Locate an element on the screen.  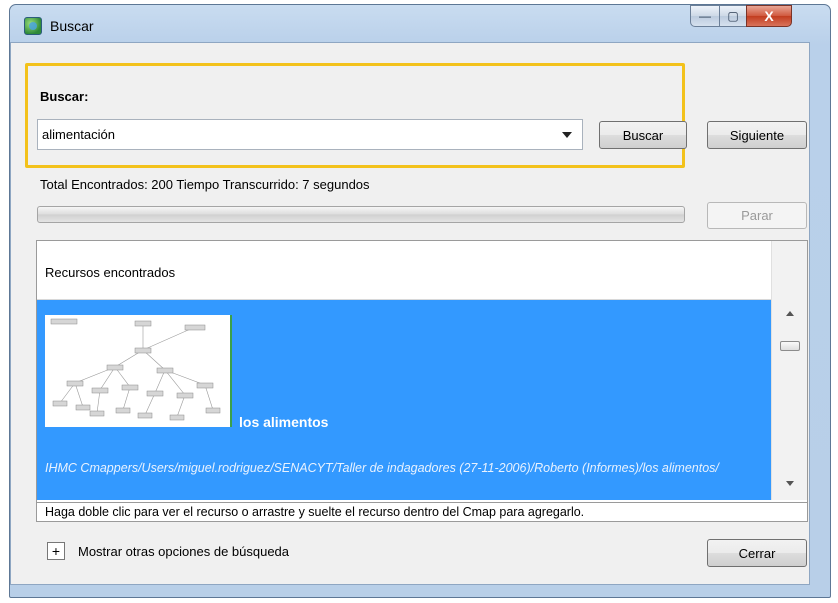
maximize-button: ▢ is located at coordinates (733, 16).